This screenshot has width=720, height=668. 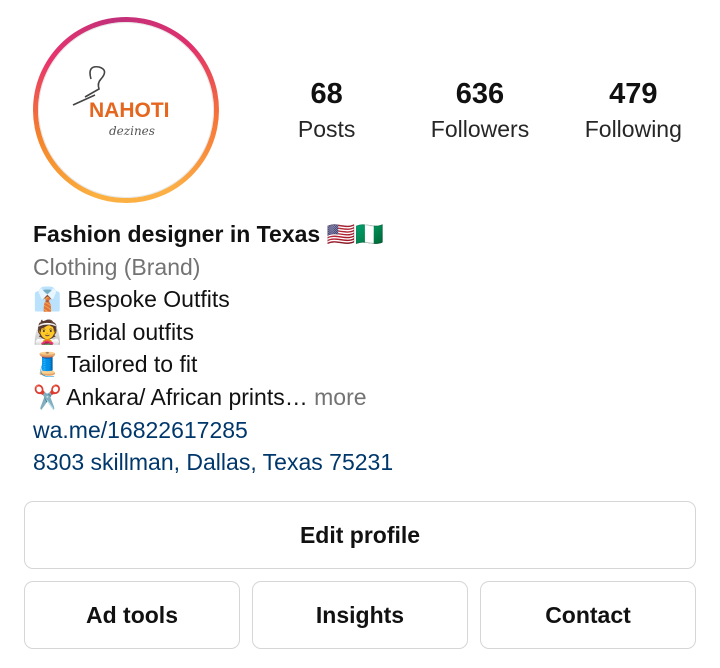 I want to click on logo-text-sub: dezines, so click(x=132, y=131).